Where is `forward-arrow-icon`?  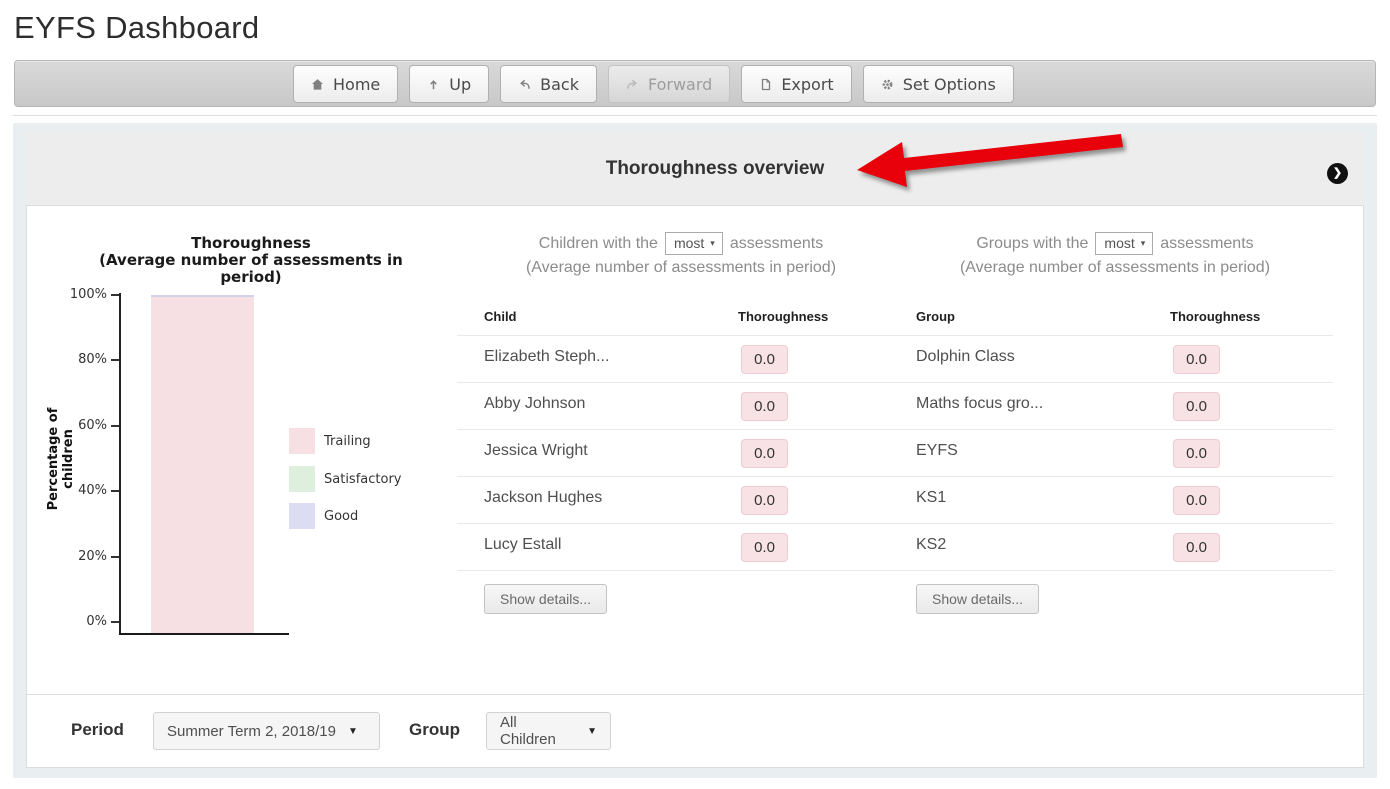 forward-arrow-icon is located at coordinates (632, 84).